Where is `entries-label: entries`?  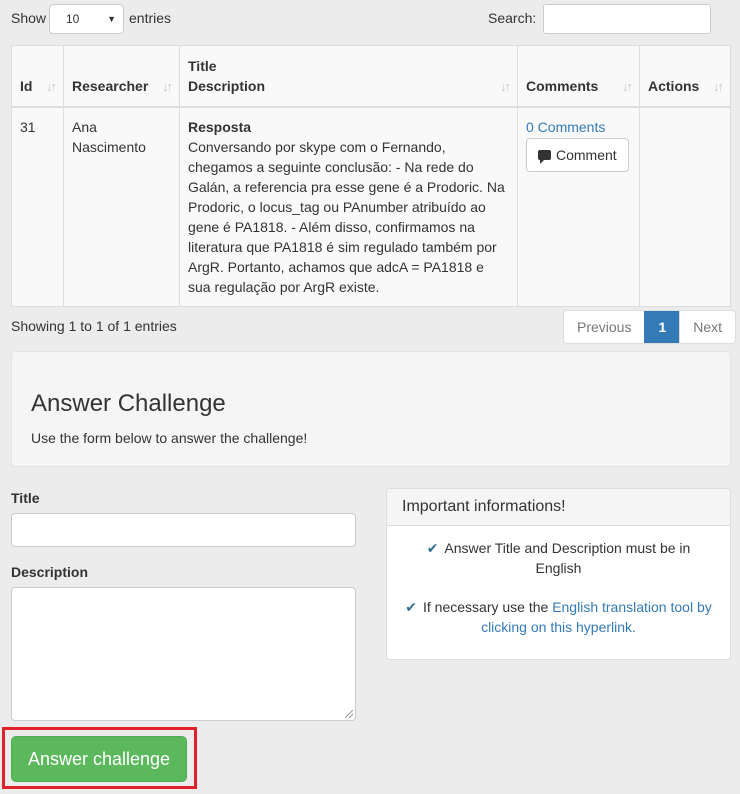
entries-label: entries is located at coordinates (150, 18).